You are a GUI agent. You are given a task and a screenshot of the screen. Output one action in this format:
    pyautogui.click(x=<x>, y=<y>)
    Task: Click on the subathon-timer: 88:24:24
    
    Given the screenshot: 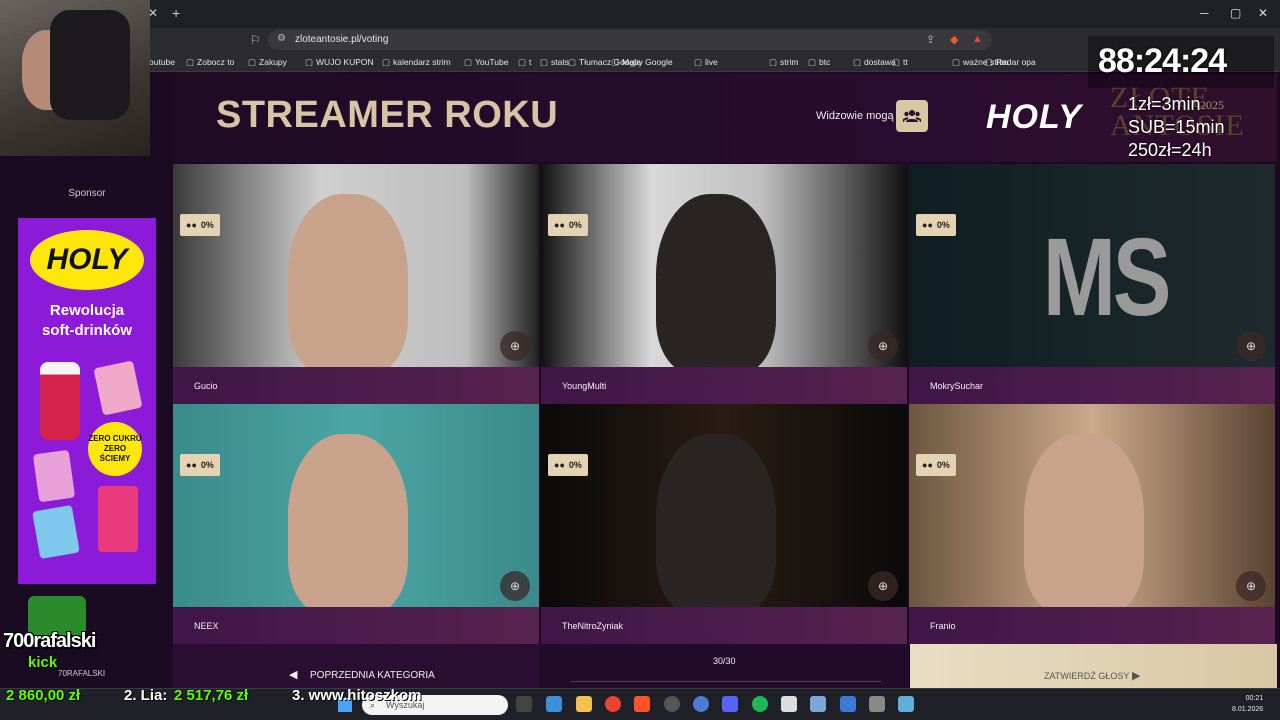 What is the action you would take?
    pyautogui.click(x=1162, y=61)
    